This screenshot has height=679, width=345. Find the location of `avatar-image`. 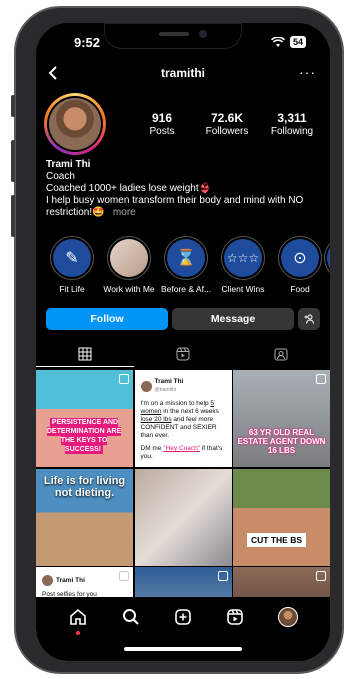

avatar-image is located at coordinates (75, 124).